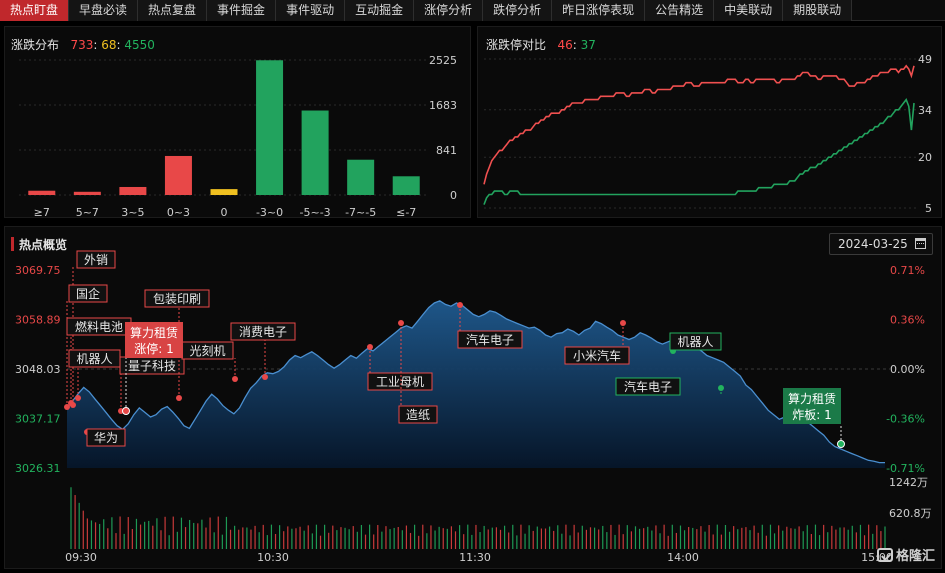 The width and height of the screenshot is (945, 573). What do you see at coordinates (242, 10) in the screenshot?
I see `nav-tab: 事件掘金` at bounding box center [242, 10].